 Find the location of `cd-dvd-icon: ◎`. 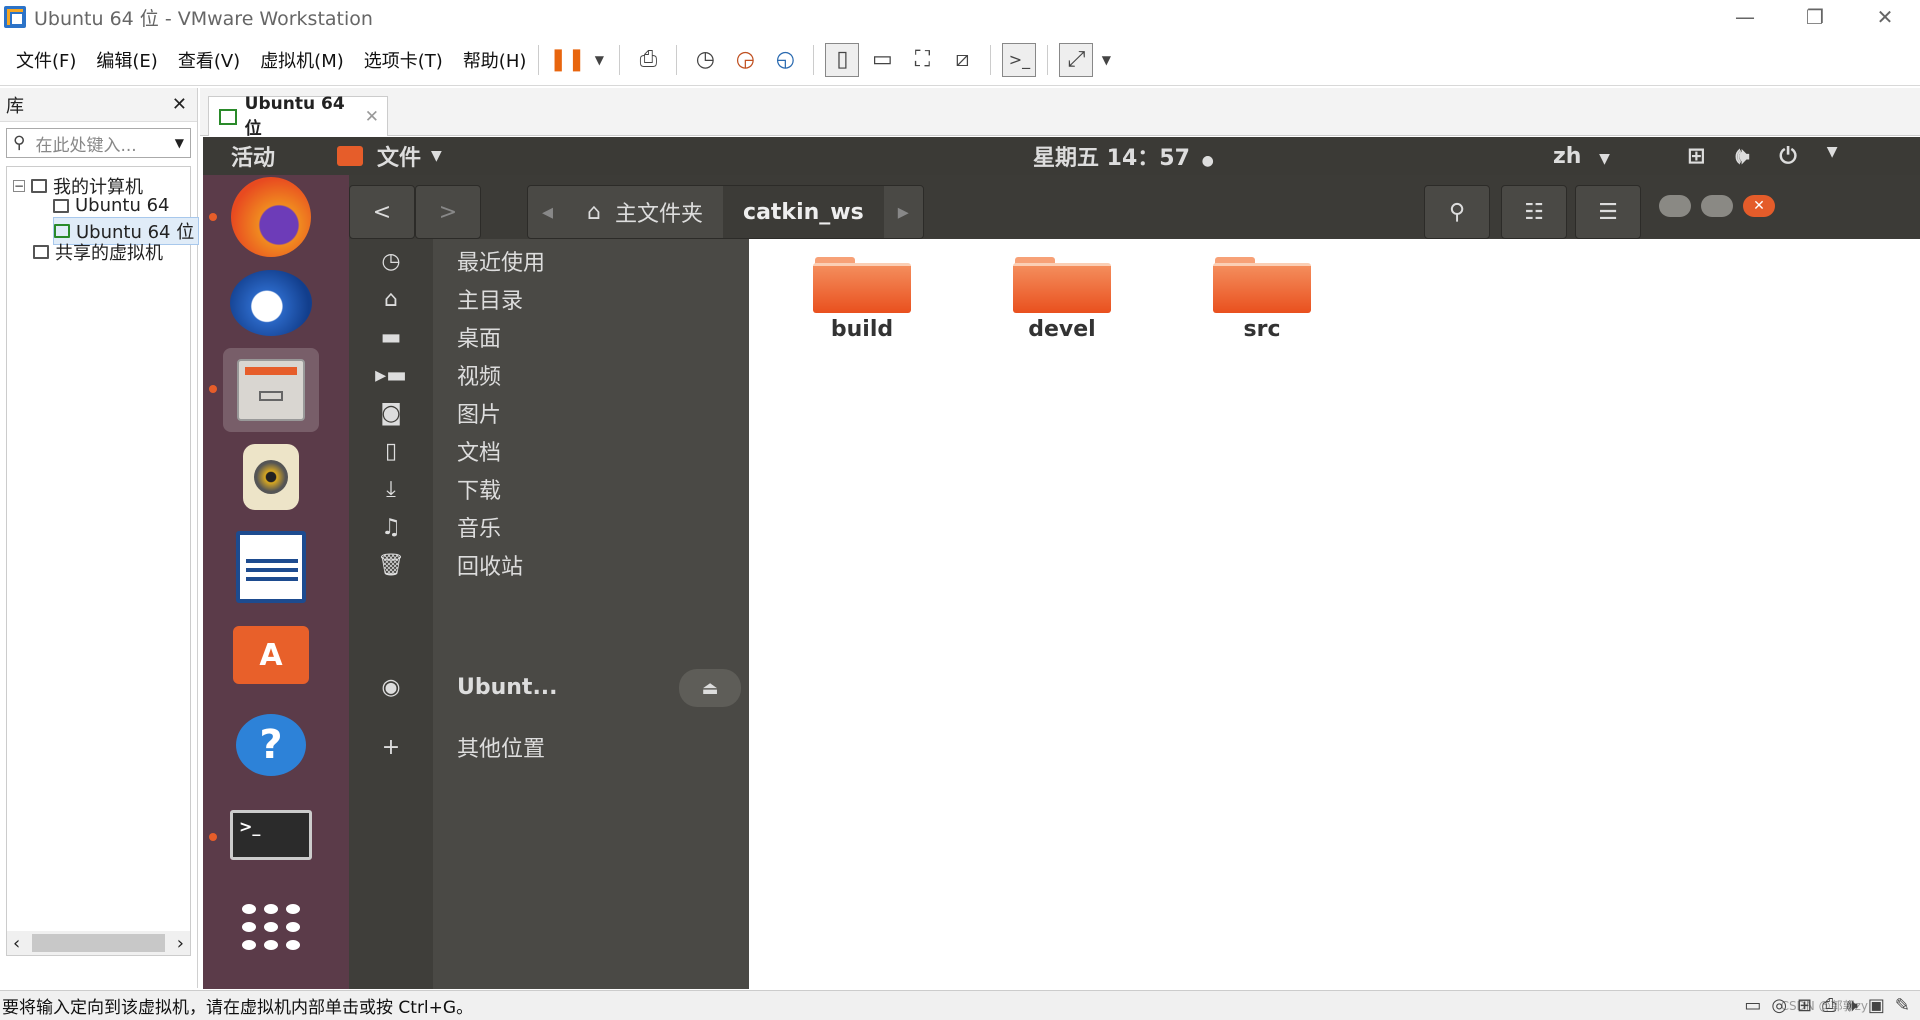

cd-dvd-icon: ◎ is located at coordinates (1779, 1005).